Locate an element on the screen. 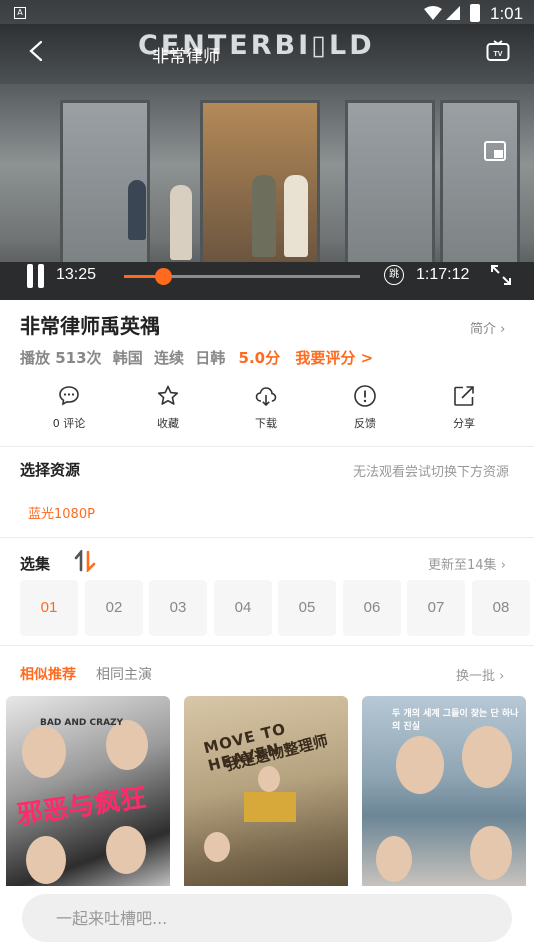 This screenshot has height=950, width=534. skip-intro-icon: 跳 is located at coordinates (394, 275).